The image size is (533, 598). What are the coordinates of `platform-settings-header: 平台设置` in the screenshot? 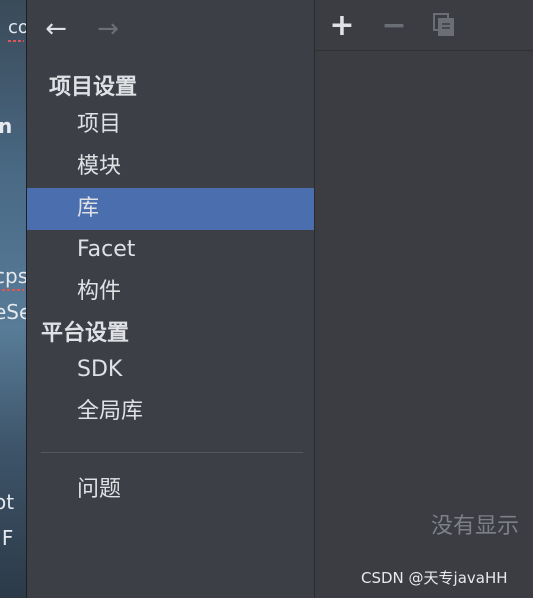 It's located at (85, 333).